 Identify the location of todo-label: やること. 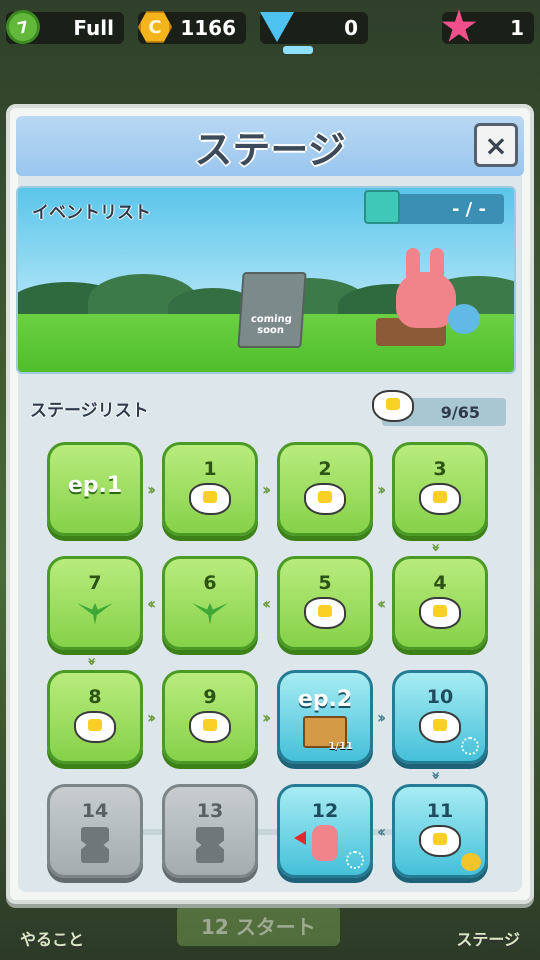
(52, 939).